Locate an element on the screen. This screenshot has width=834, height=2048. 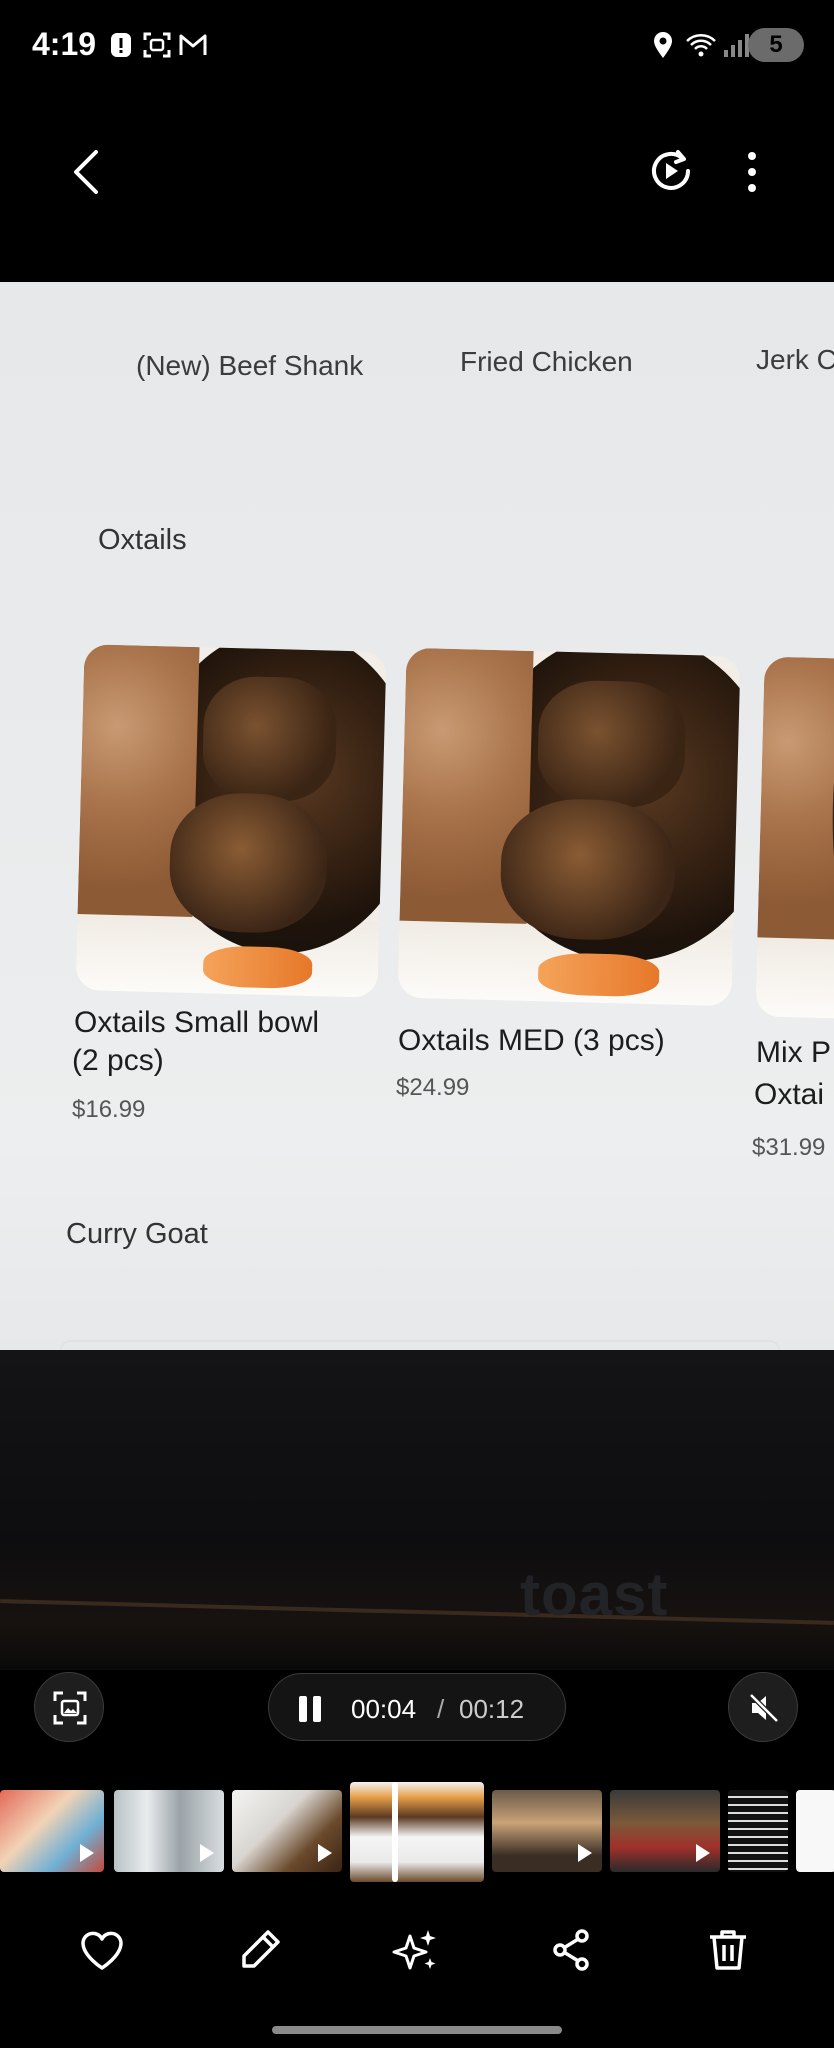
menu-item-name: Oxtails Small bowl is located at coordinates (197, 1022).